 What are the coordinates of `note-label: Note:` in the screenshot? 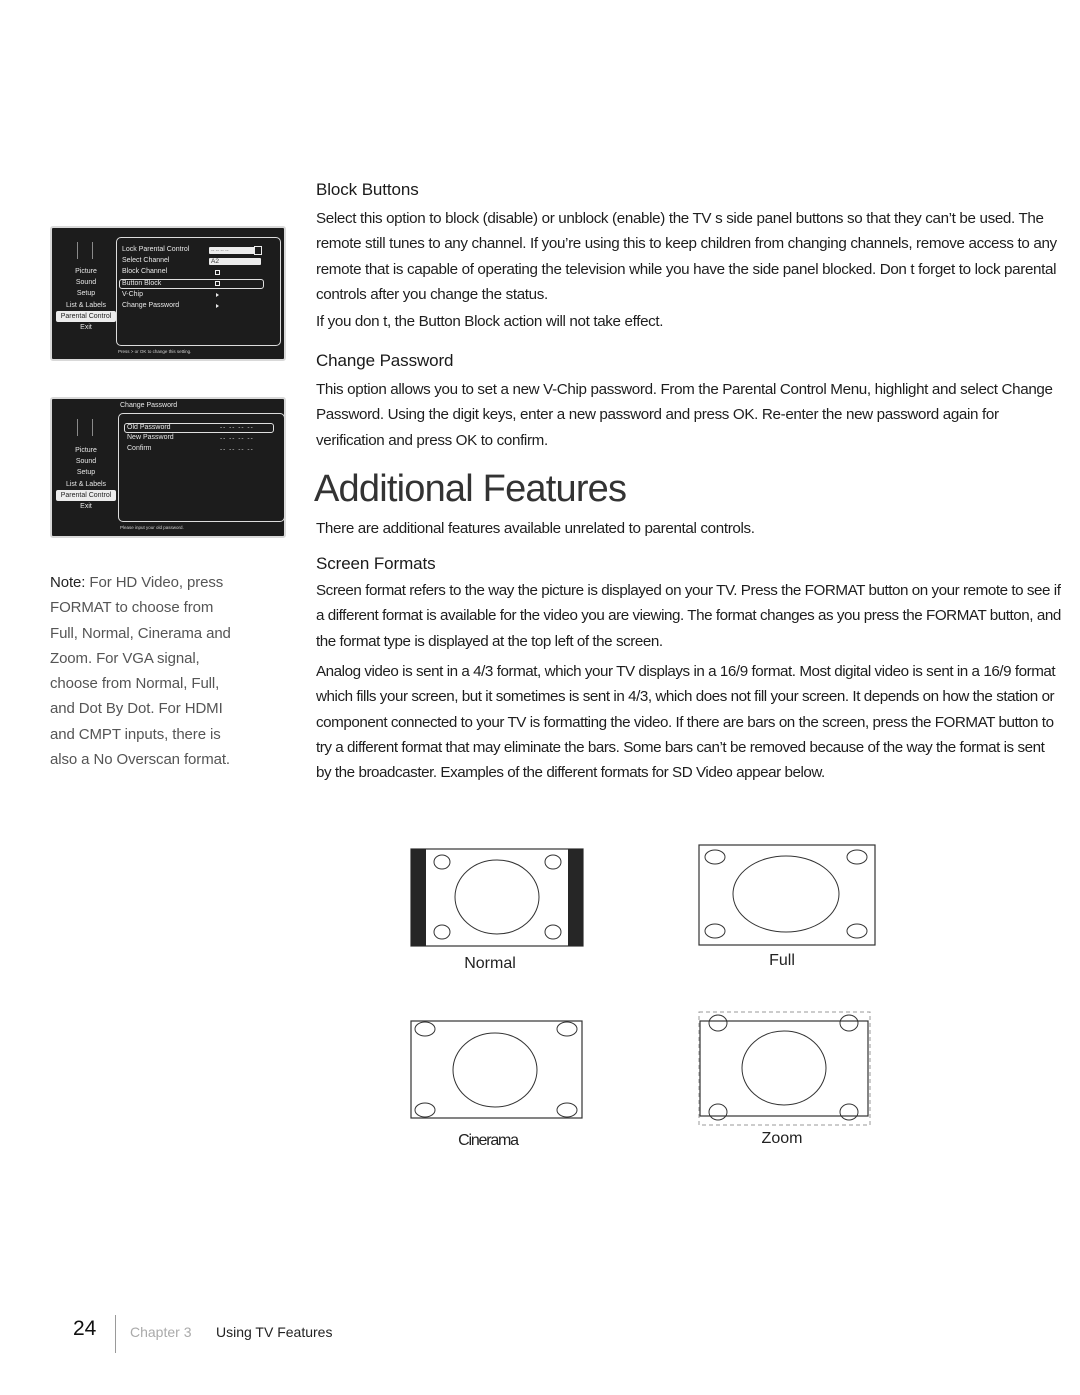 It's located at (68, 582).